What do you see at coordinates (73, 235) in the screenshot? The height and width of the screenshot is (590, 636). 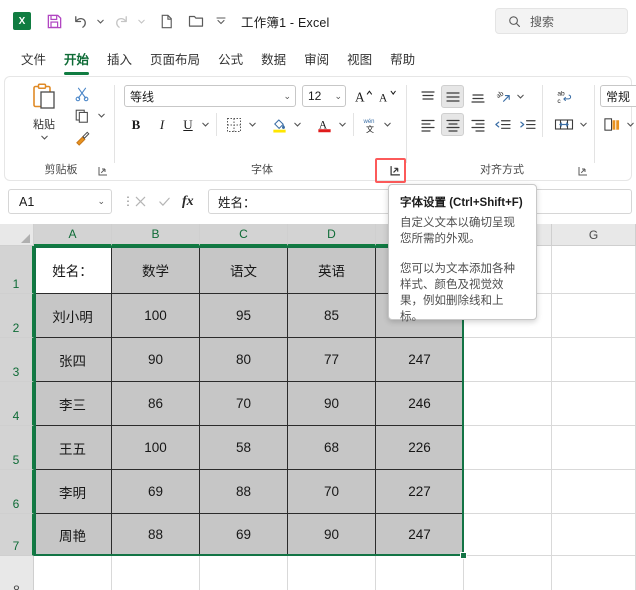 I see `column-header-a: A` at bounding box center [73, 235].